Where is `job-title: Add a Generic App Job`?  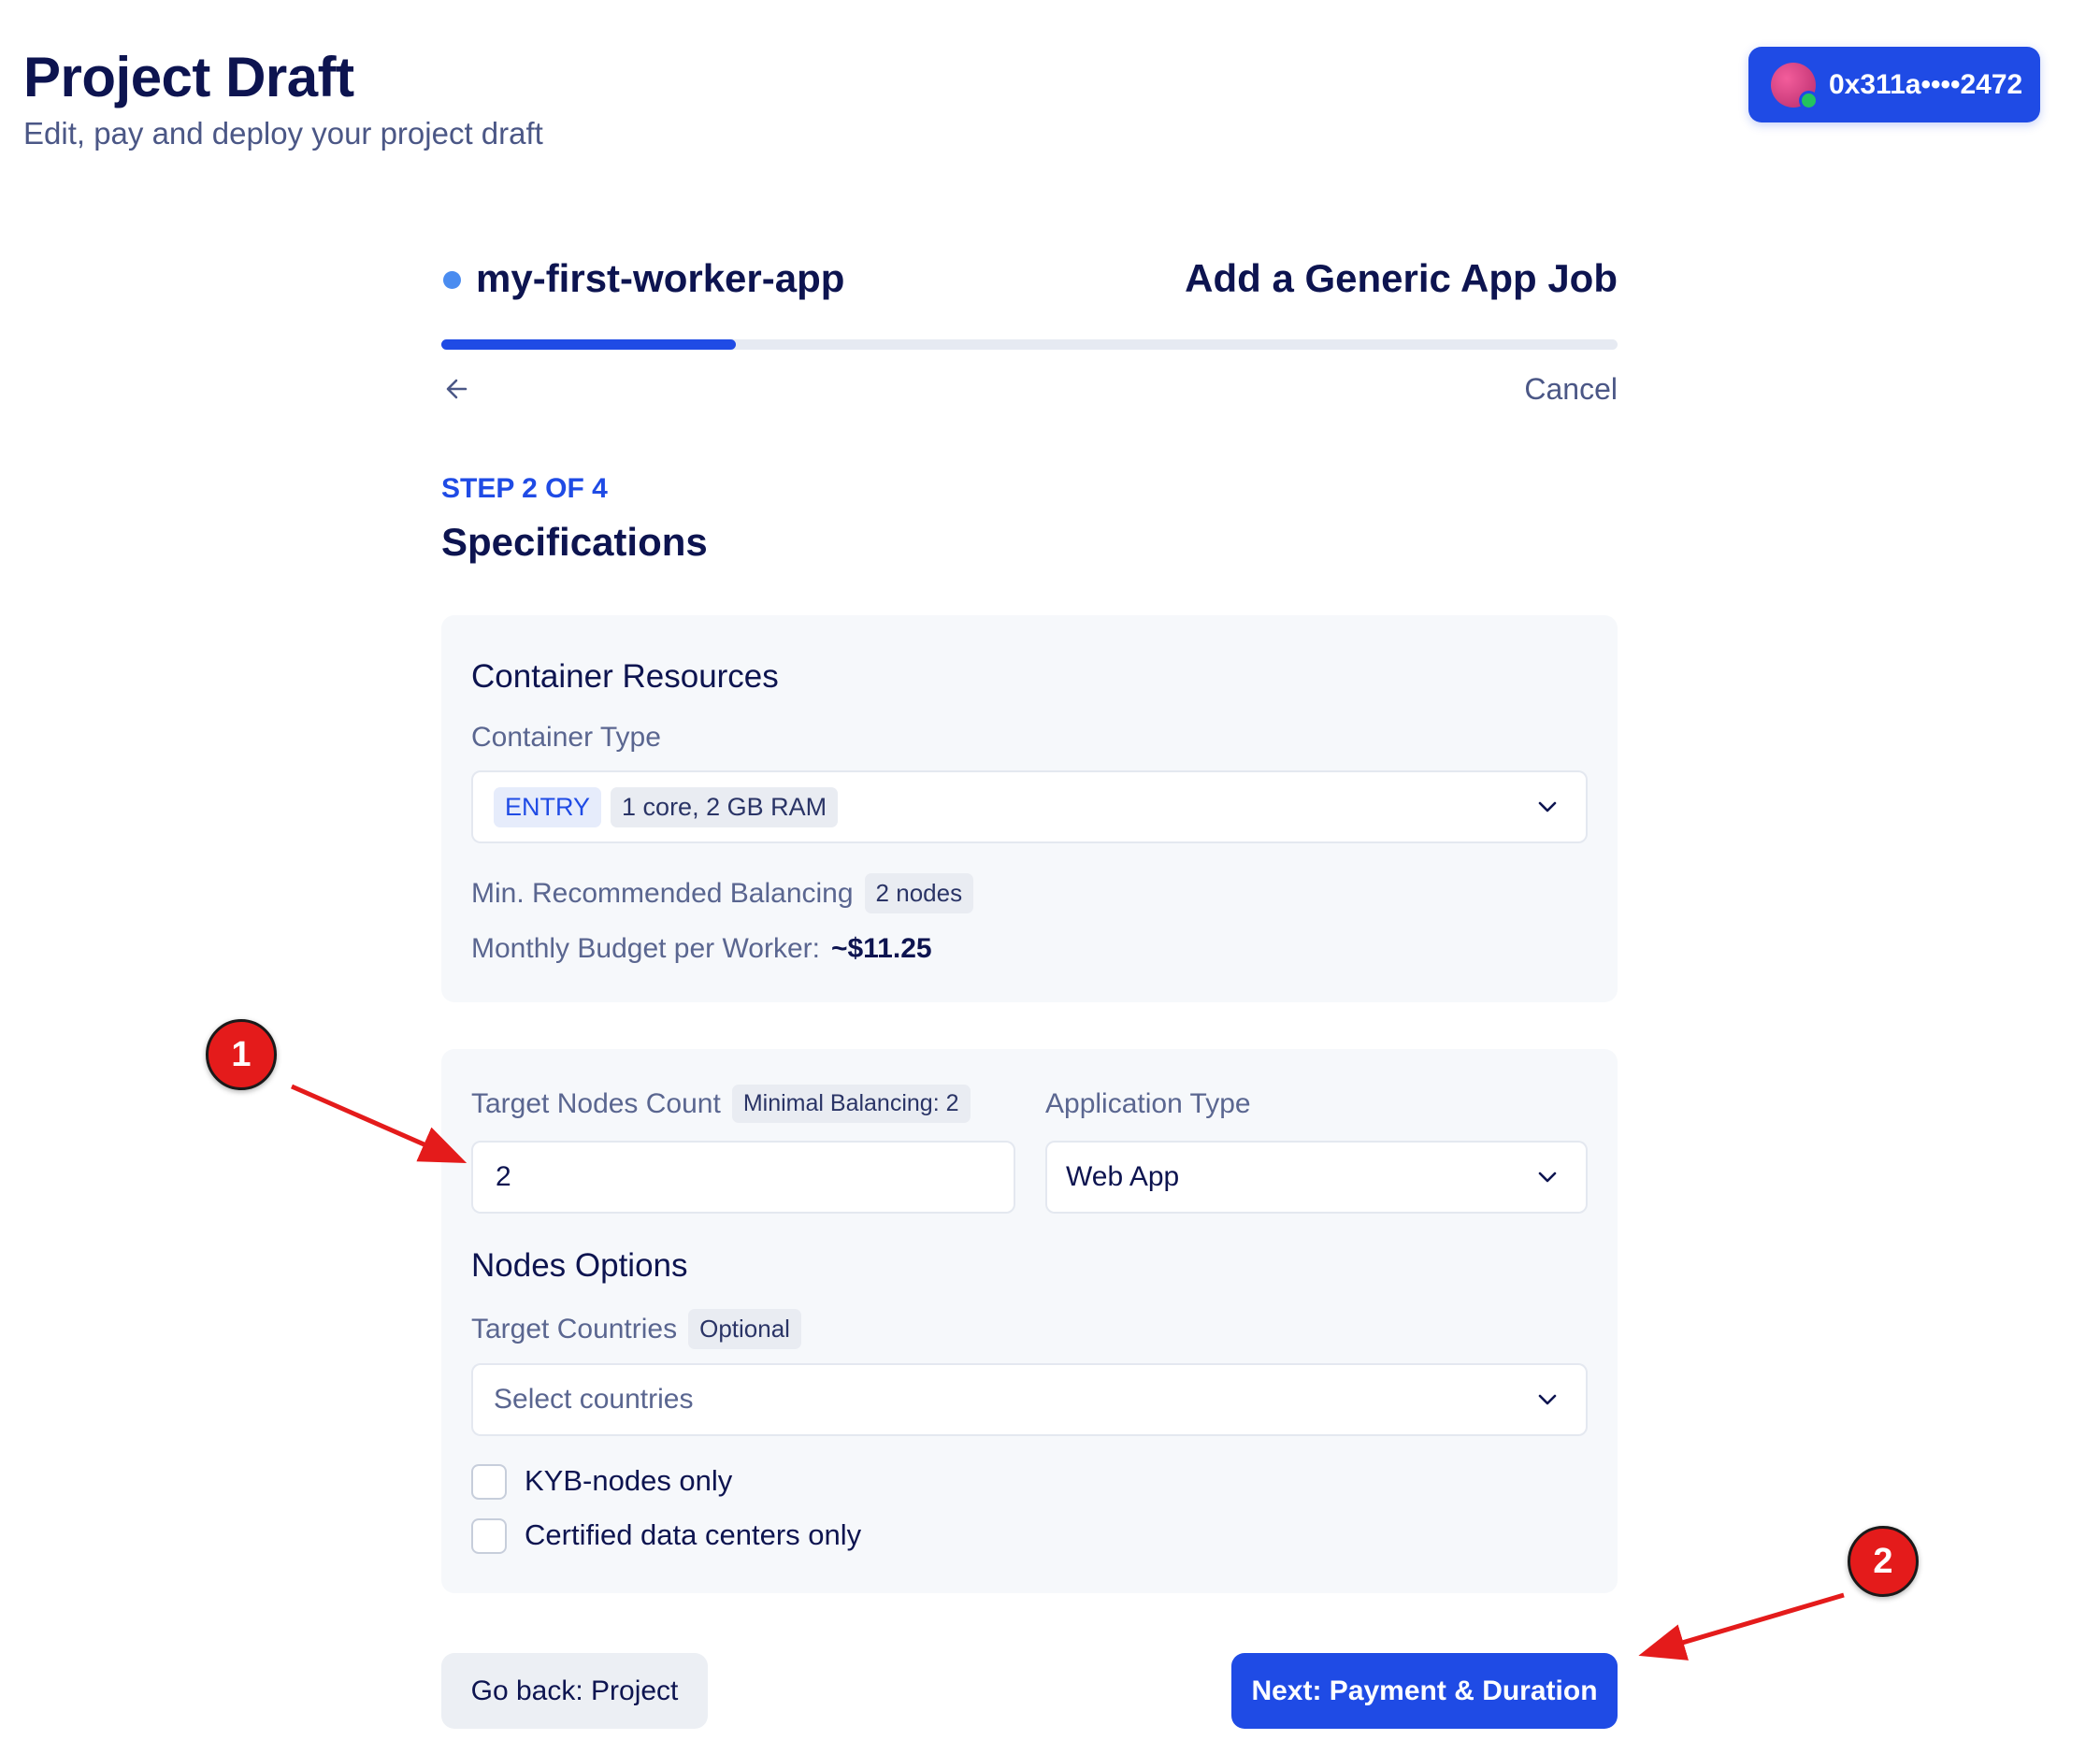 job-title: Add a Generic App Job is located at coordinates (1401, 278).